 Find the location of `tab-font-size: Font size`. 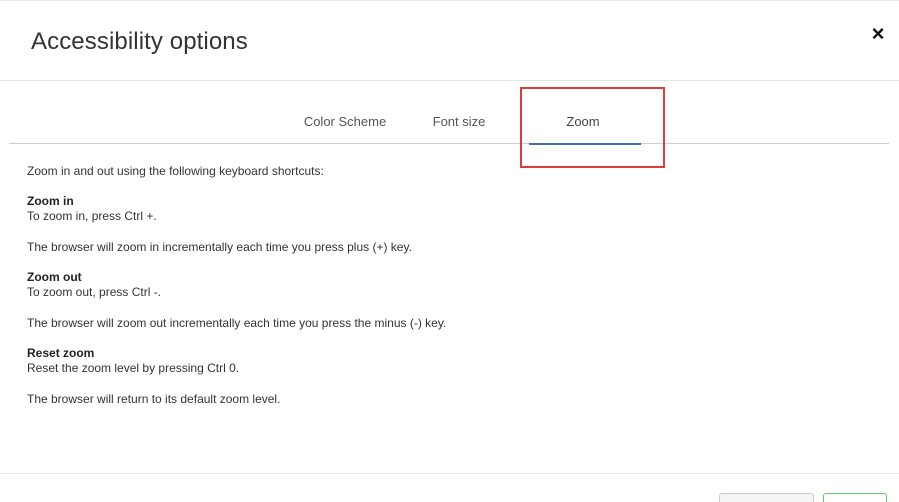

tab-font-size: Font size is located at coordinates (459, 124).